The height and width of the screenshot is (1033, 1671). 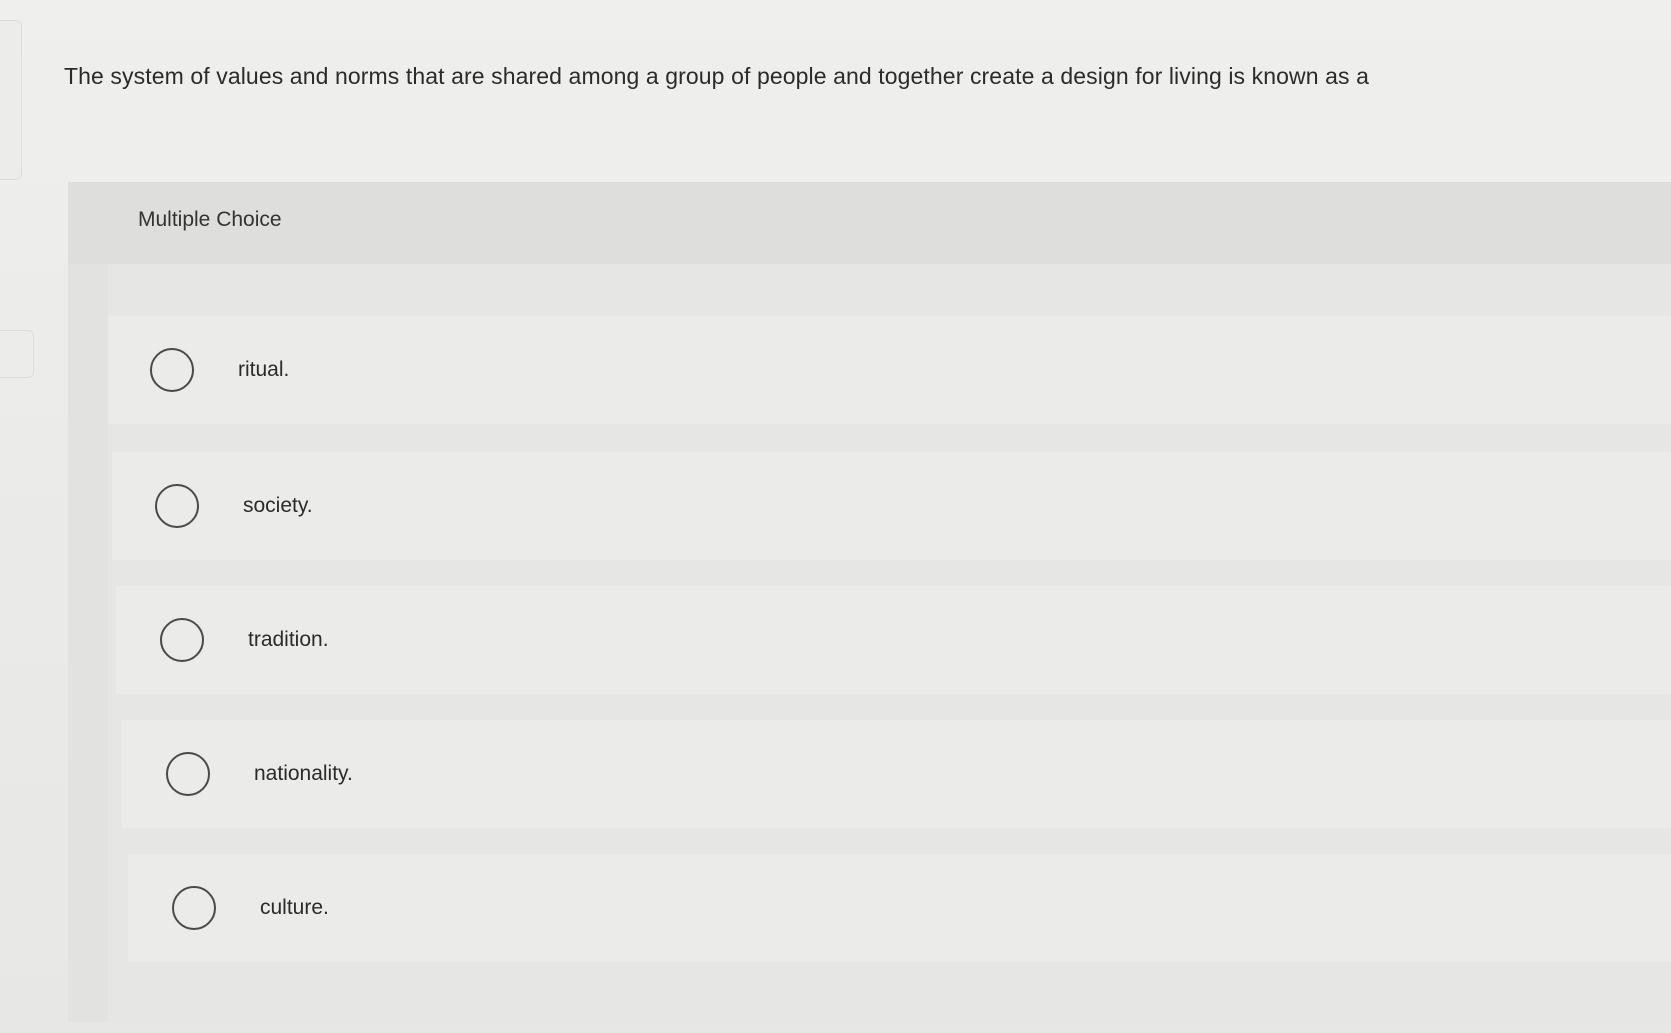 I want to click on multiple-choice-header: Multiple Choice, so click(x=869, y=223).